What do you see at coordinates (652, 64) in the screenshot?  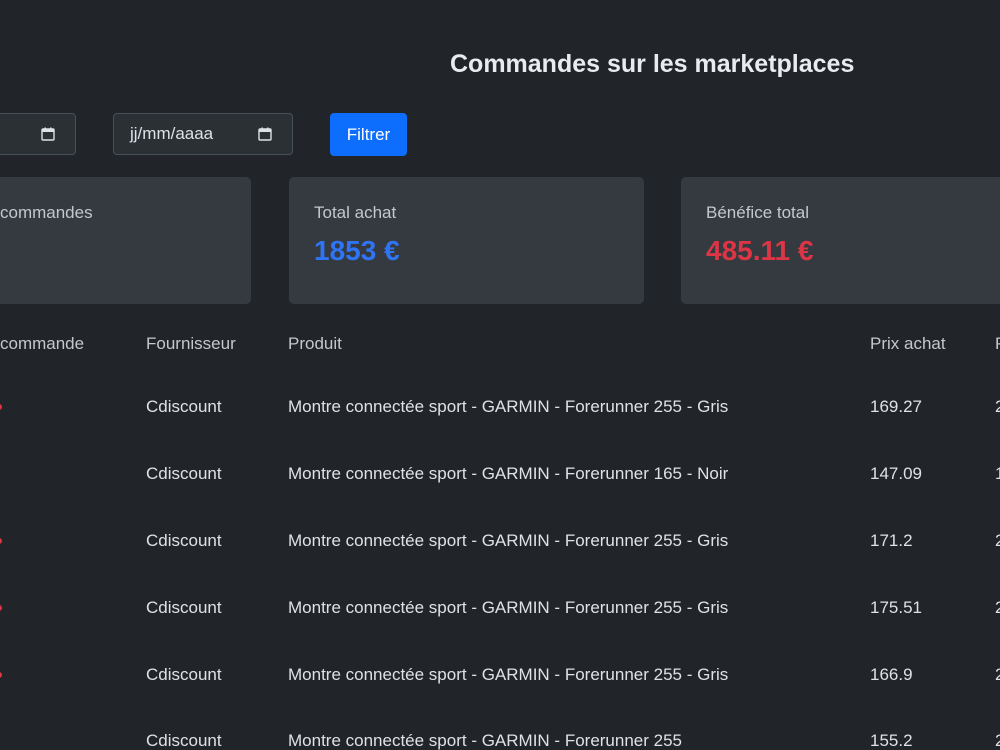 I see `page-title: Commandes sur les marketplaces` at bounding box center [652, 64].